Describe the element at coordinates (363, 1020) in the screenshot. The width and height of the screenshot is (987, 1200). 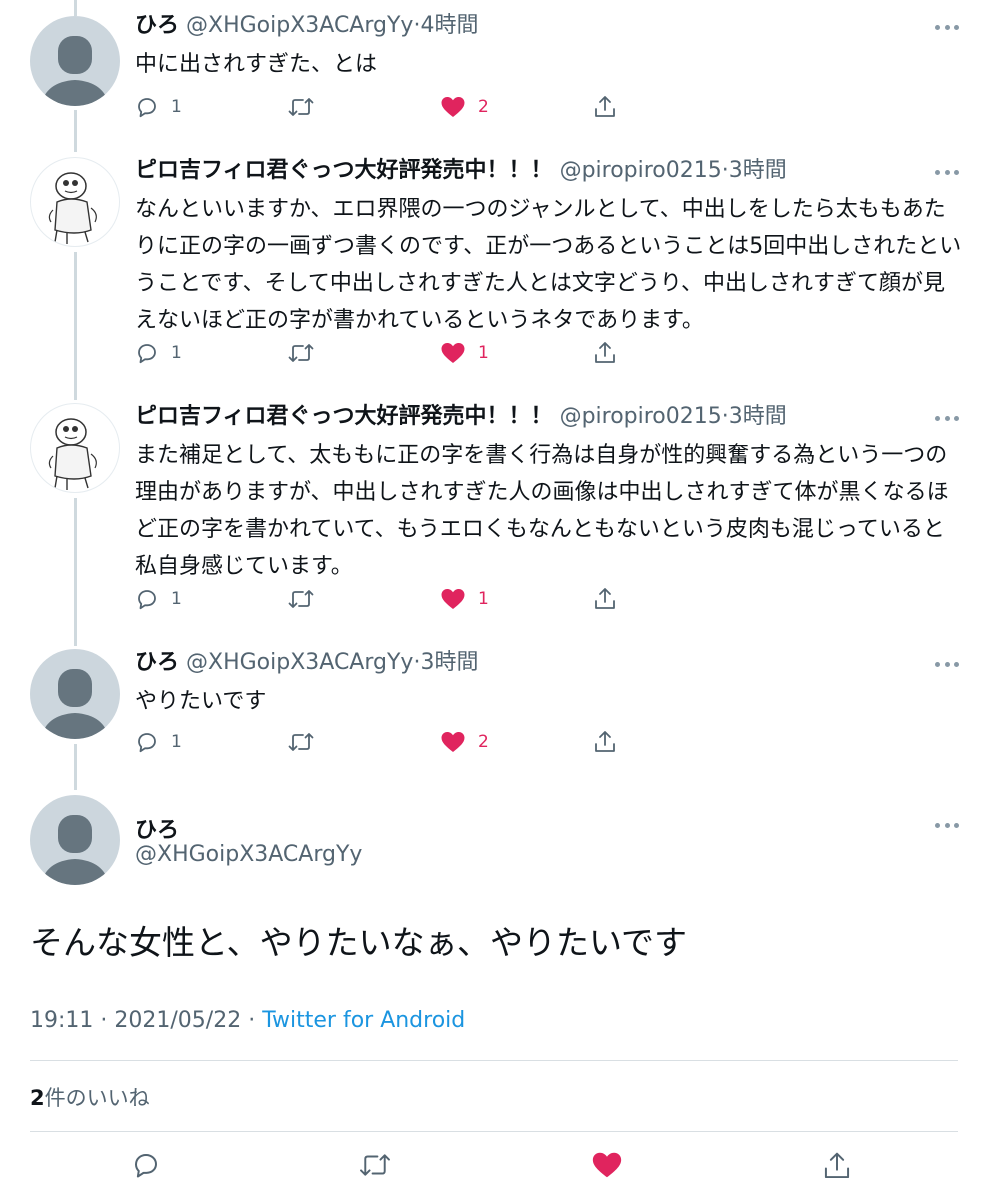
I see `source-link: Twitter for Android` at that location.